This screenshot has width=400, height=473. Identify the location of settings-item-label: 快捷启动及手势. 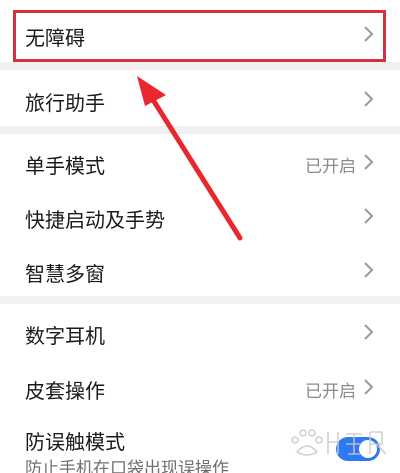
(95, 220).